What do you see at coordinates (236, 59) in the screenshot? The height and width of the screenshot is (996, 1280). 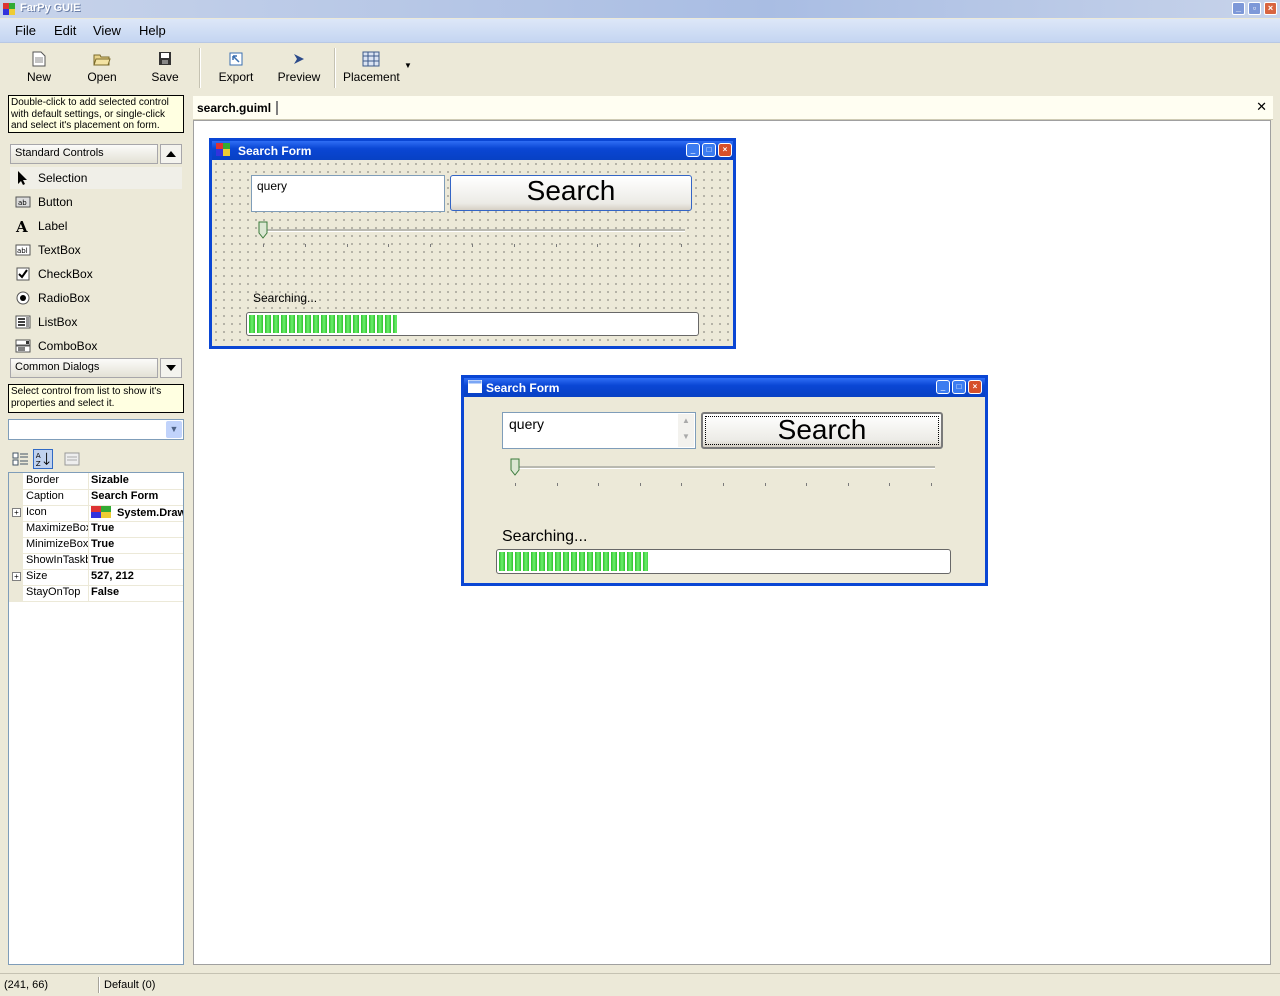 I see `export-icon` at bounding box center [236, 59].